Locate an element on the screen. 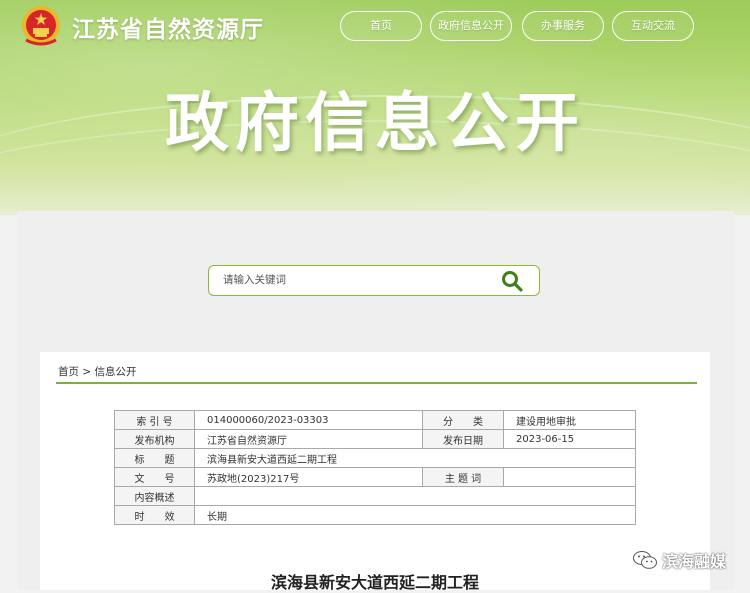 The image size is (750, 593). table-row: 索 引 号 014000060/2023-03303 分 类 建设用地审批 is located at coordinates (375, 420).